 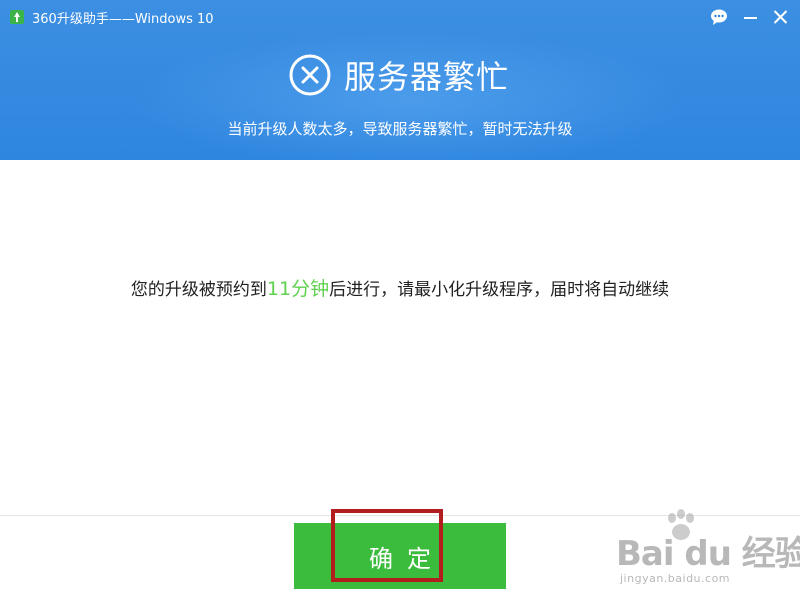 I want to click on upgrade-arrow-icon, so click(x=17, y=17).